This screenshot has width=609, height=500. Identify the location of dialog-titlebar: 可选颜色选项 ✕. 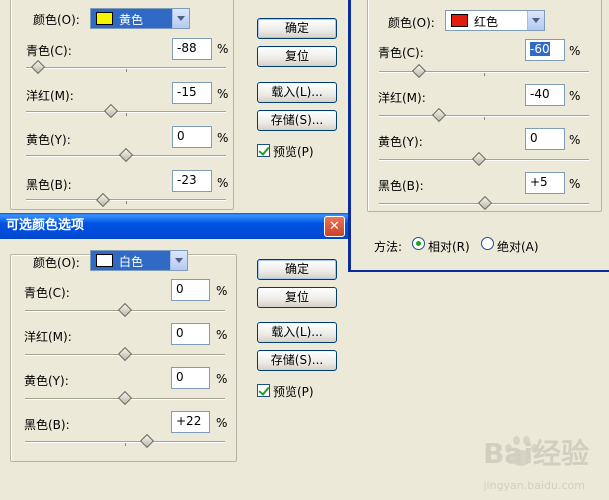
(174, 226).